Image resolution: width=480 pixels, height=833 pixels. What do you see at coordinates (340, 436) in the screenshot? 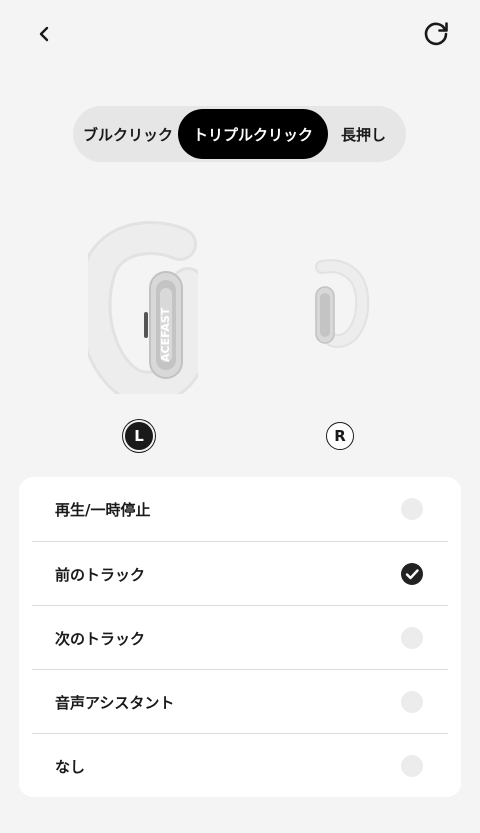
I see `right-earbud-button: R` at bounding box center [340, 436].